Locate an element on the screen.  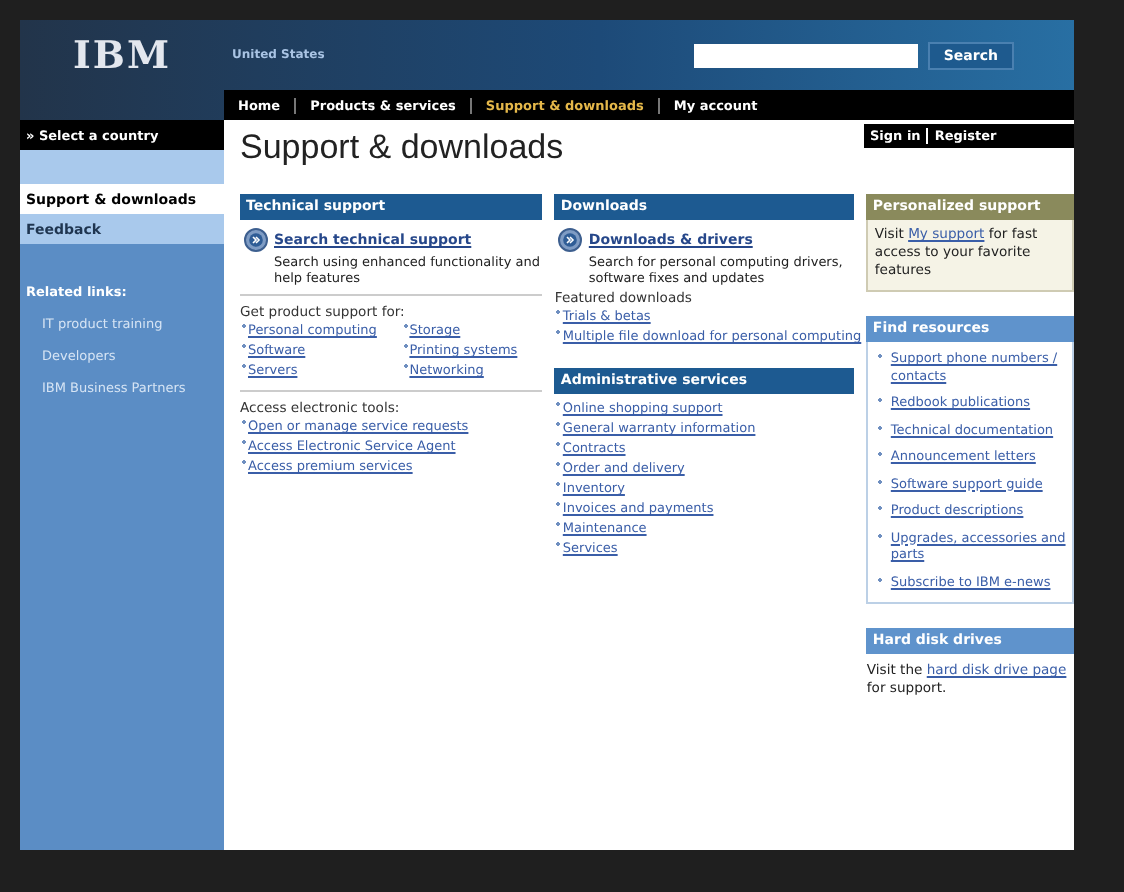
page-title: Support & downloads is located at coordinates (402, 148).